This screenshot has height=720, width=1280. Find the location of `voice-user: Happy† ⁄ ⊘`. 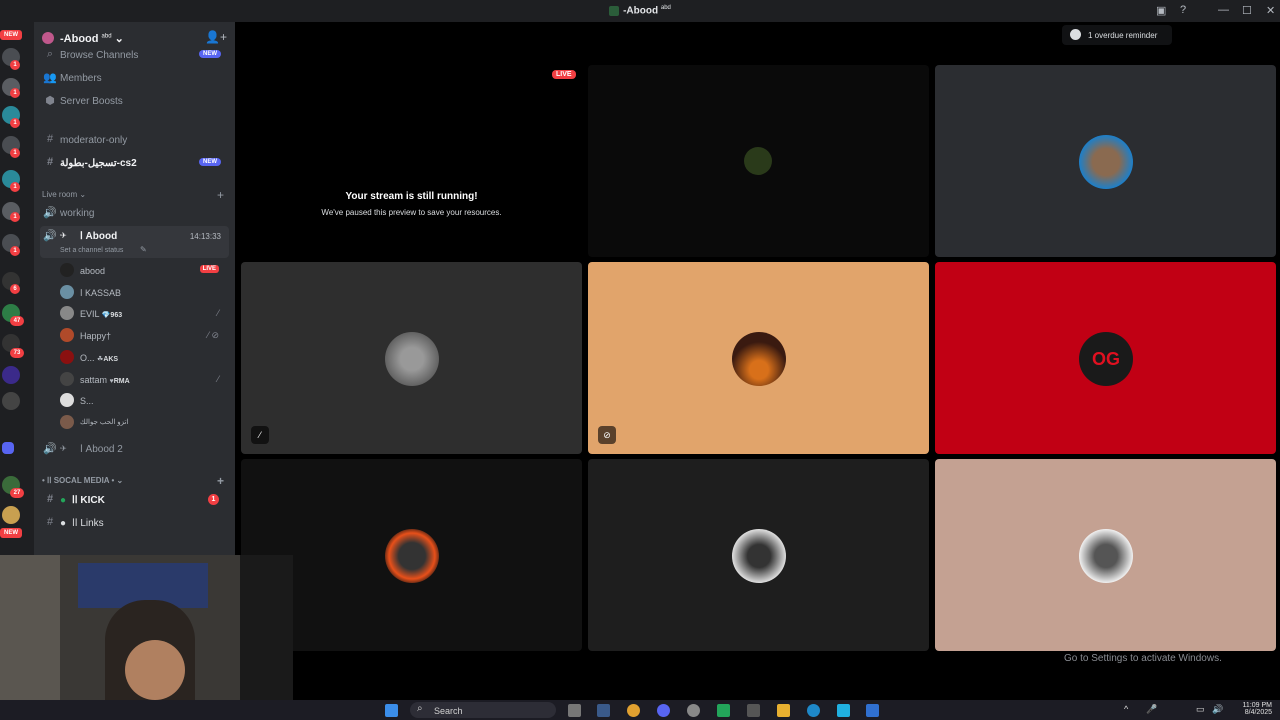

voice-user: Happy† ⁄ ⊘ is located at coordinates (144, 335).